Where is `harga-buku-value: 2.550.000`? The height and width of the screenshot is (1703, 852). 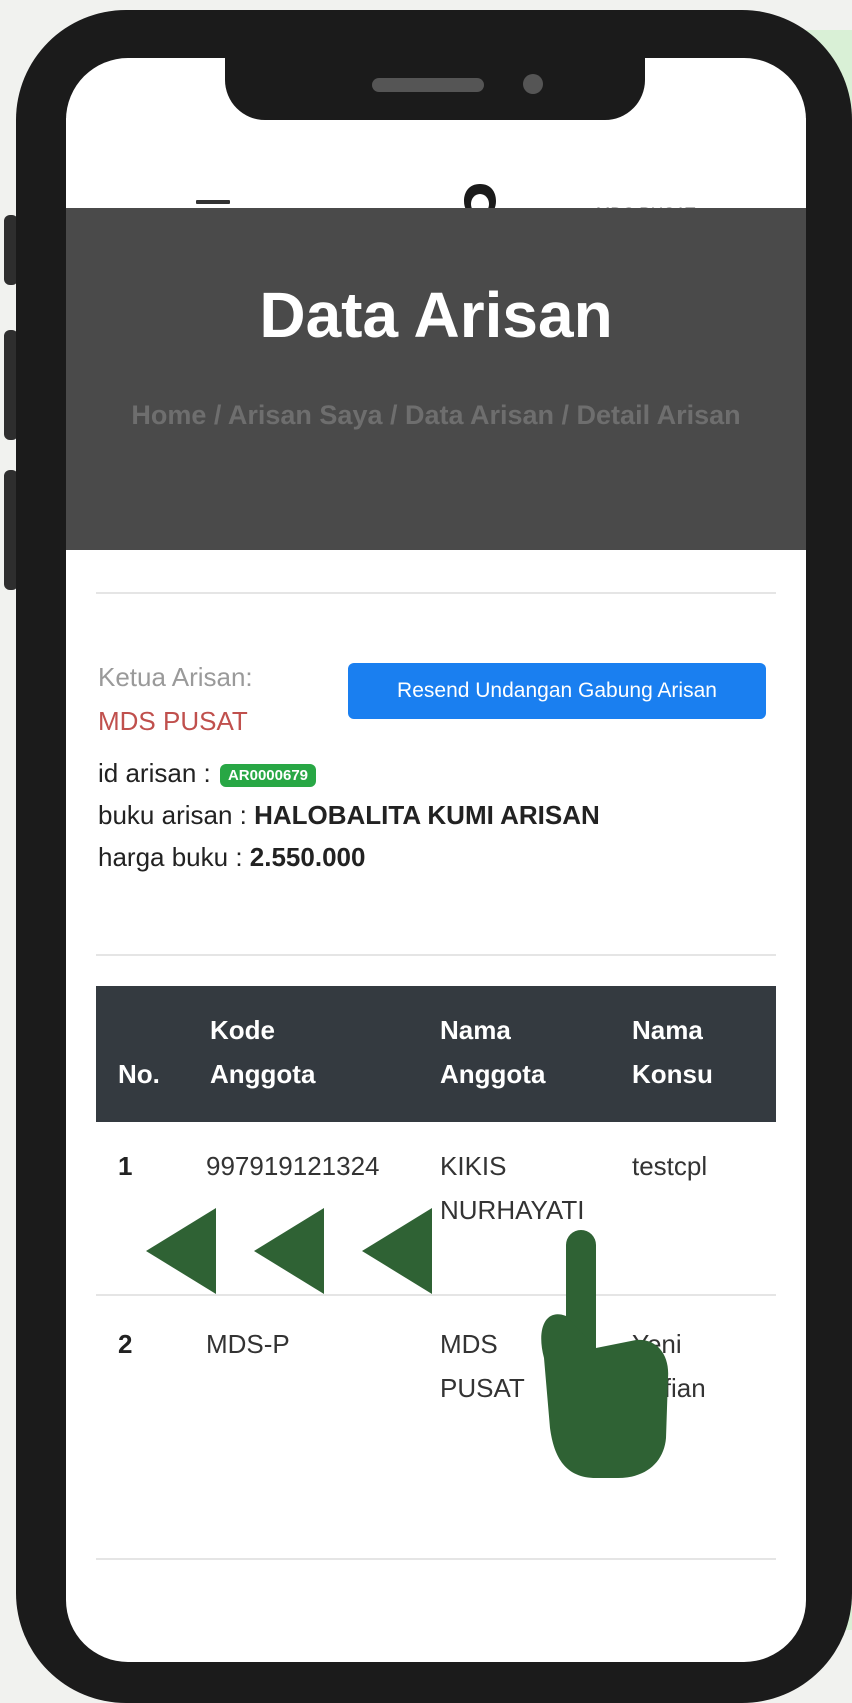
harga-buku-value: 2.550.000 is located at coordinates (307, 857).